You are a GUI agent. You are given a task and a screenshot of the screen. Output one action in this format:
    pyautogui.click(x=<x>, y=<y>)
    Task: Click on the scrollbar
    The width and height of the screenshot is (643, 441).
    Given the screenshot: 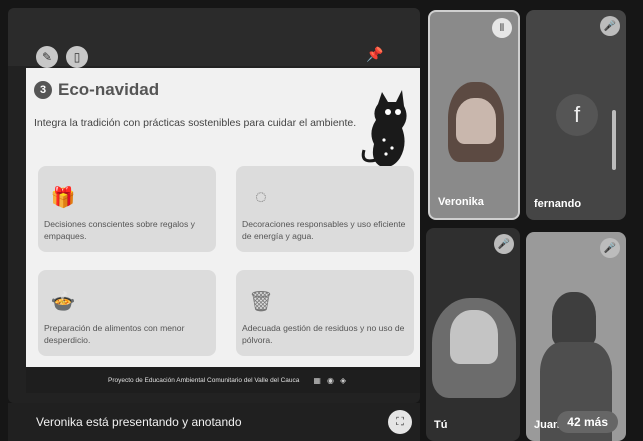 What is the action you would take?
    pyautogui.click(x=614, y=140)
    